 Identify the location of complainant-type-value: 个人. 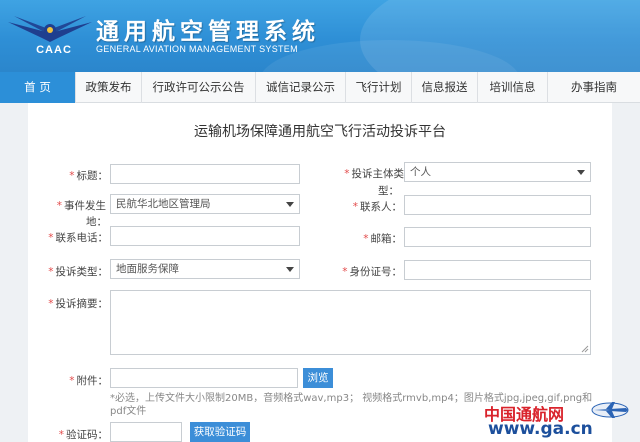
(420, 172).